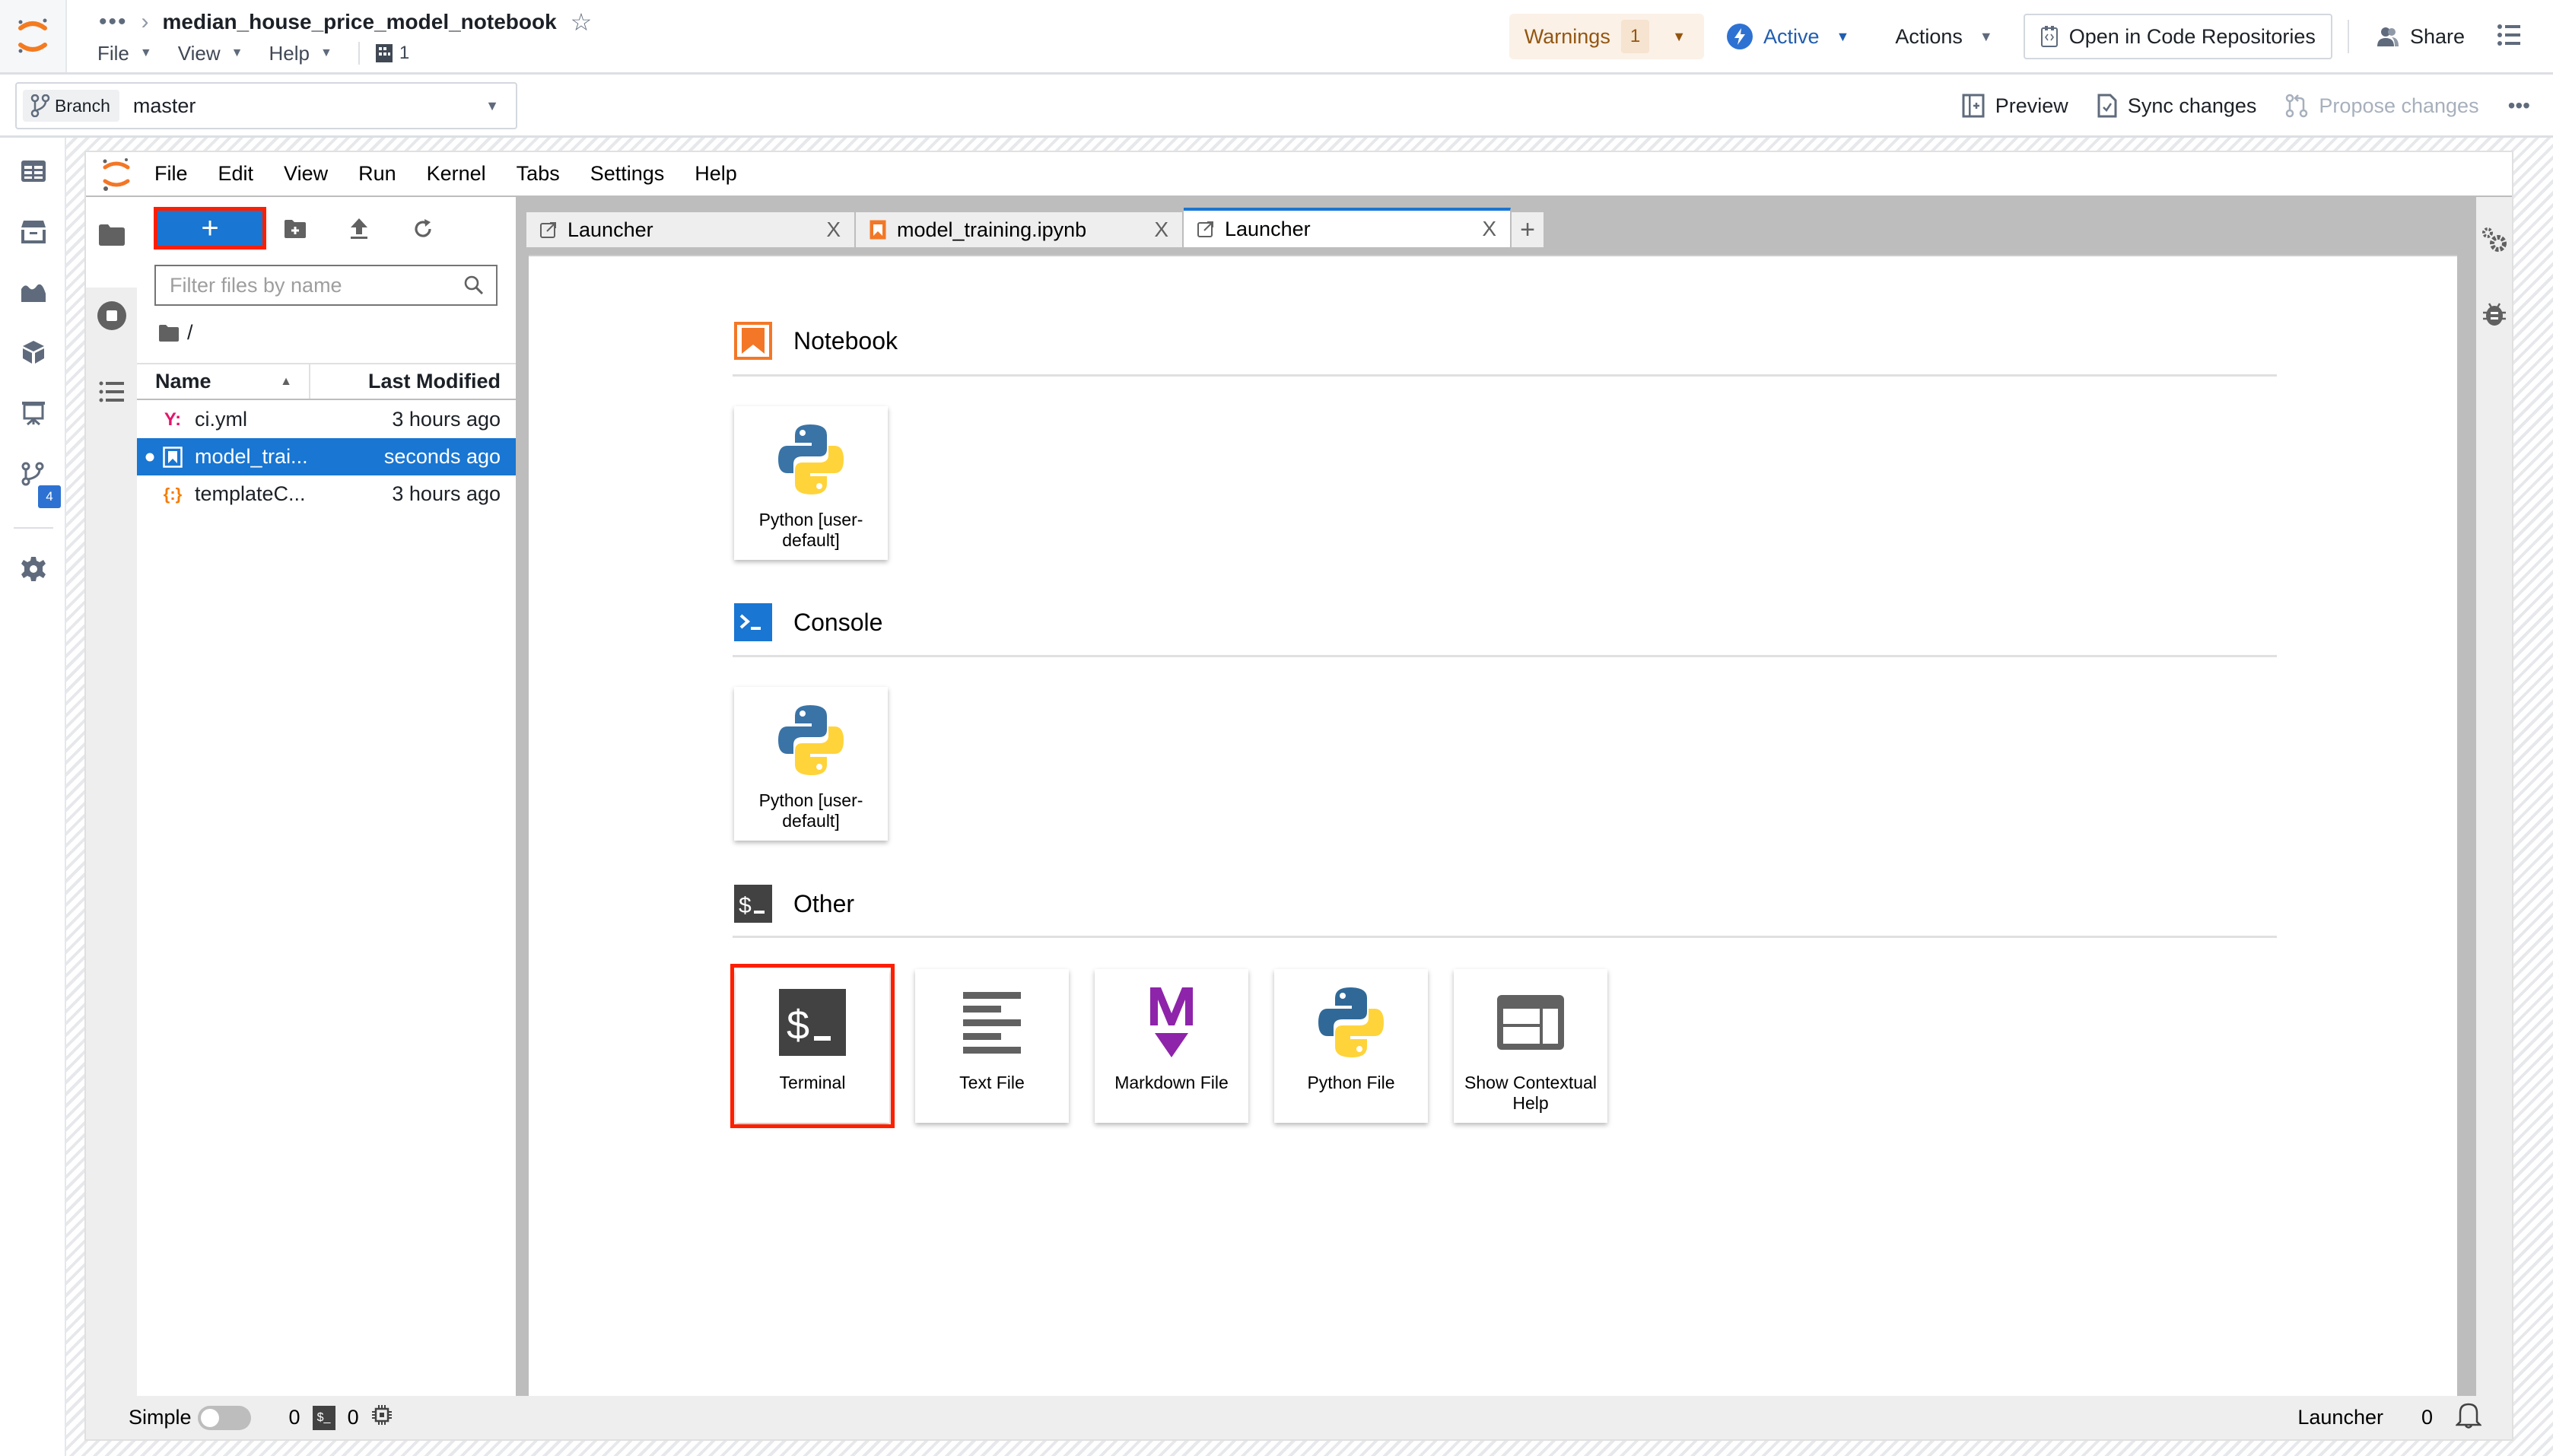  I want to click on rail-archive, so click(33, 232).